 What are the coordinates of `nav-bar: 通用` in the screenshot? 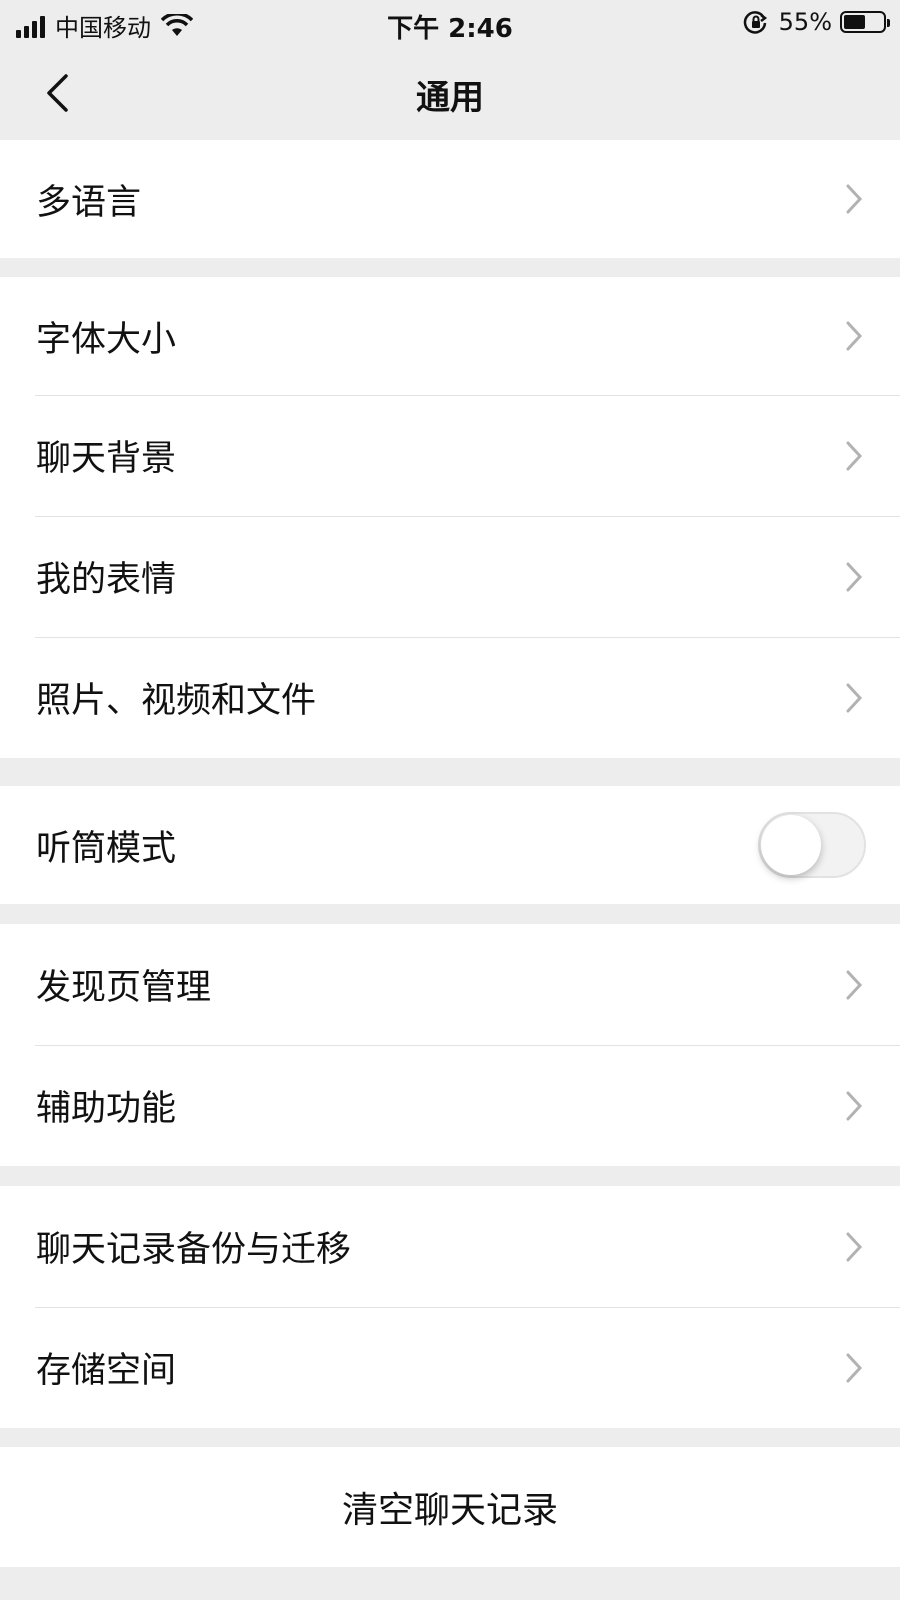 It's located at (450, 93).